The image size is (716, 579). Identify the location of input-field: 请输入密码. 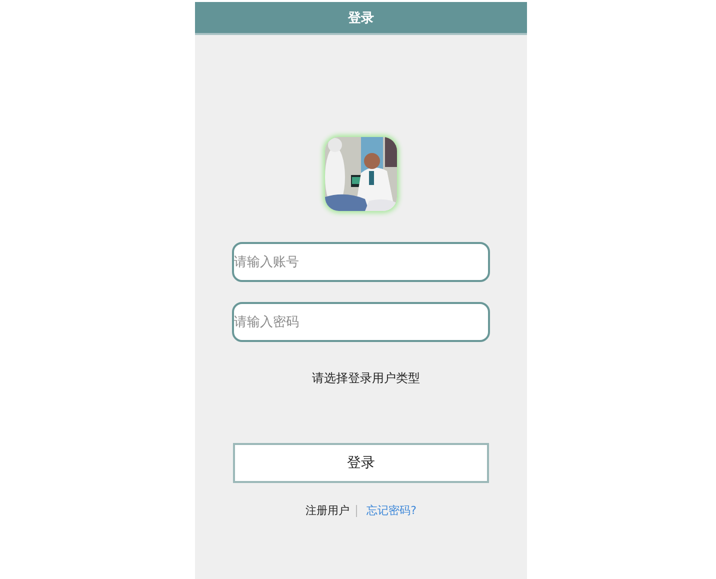
(361, 322).